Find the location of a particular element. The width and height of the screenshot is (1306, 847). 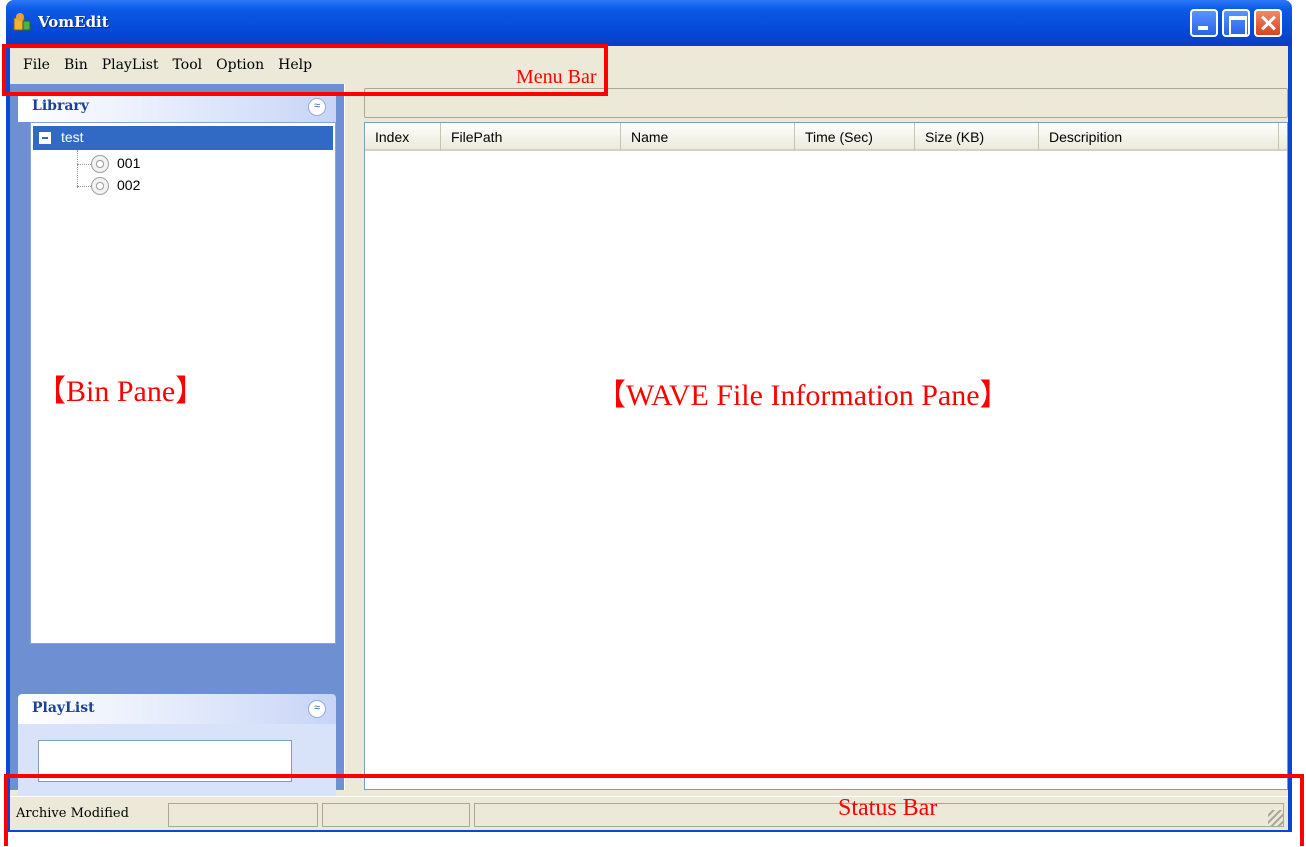

column-time: Time (Sec) is located at coordinates (855, 137).